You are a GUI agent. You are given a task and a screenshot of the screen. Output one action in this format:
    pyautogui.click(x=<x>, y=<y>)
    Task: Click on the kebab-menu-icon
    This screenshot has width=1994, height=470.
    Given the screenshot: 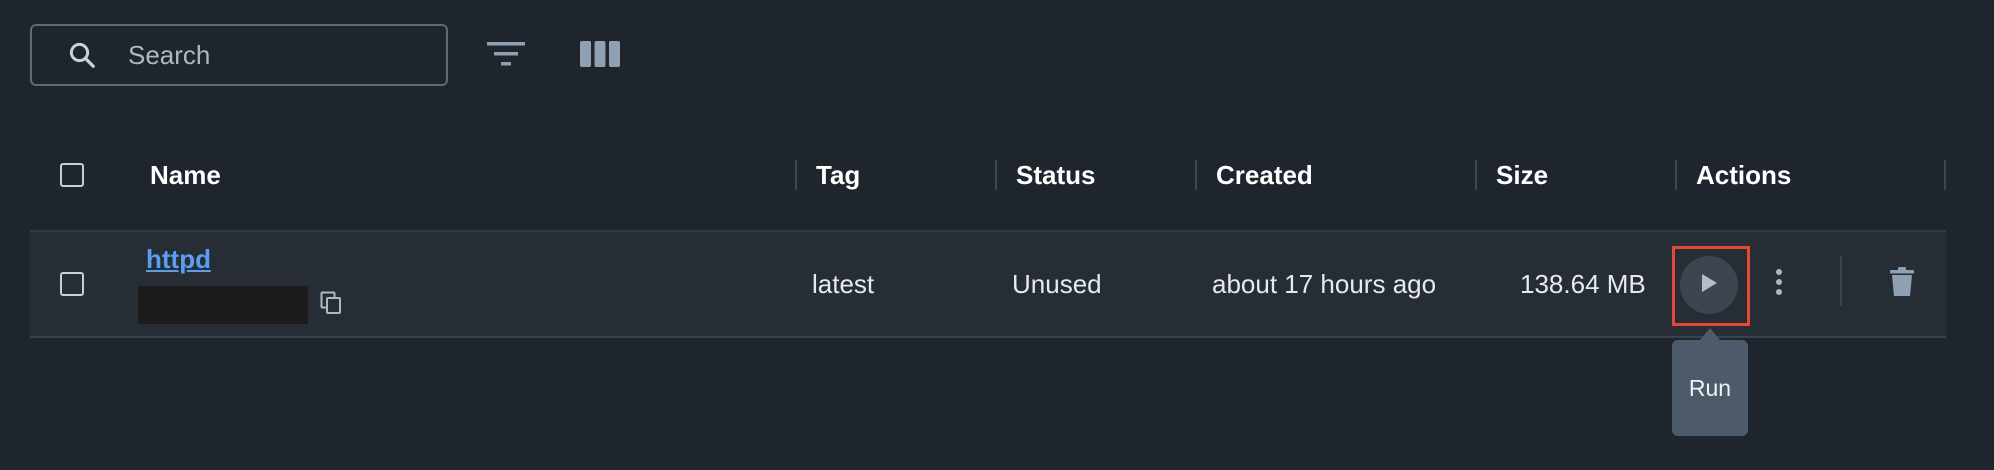 What is the action you would take?
    pyautogui.click(x=1779, y=284)
    